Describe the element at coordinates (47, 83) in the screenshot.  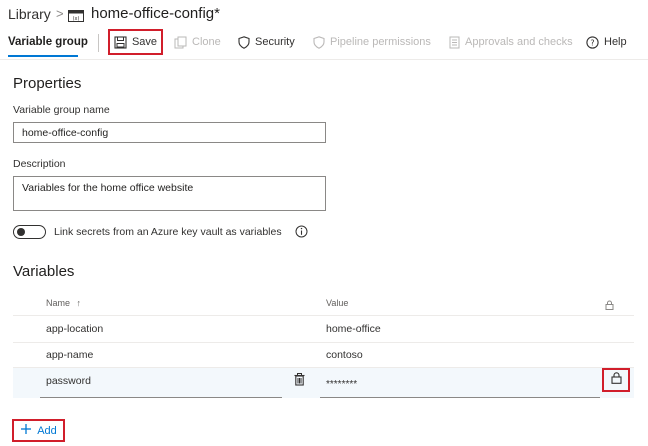
I see `properties-heading: Properties` at that location.